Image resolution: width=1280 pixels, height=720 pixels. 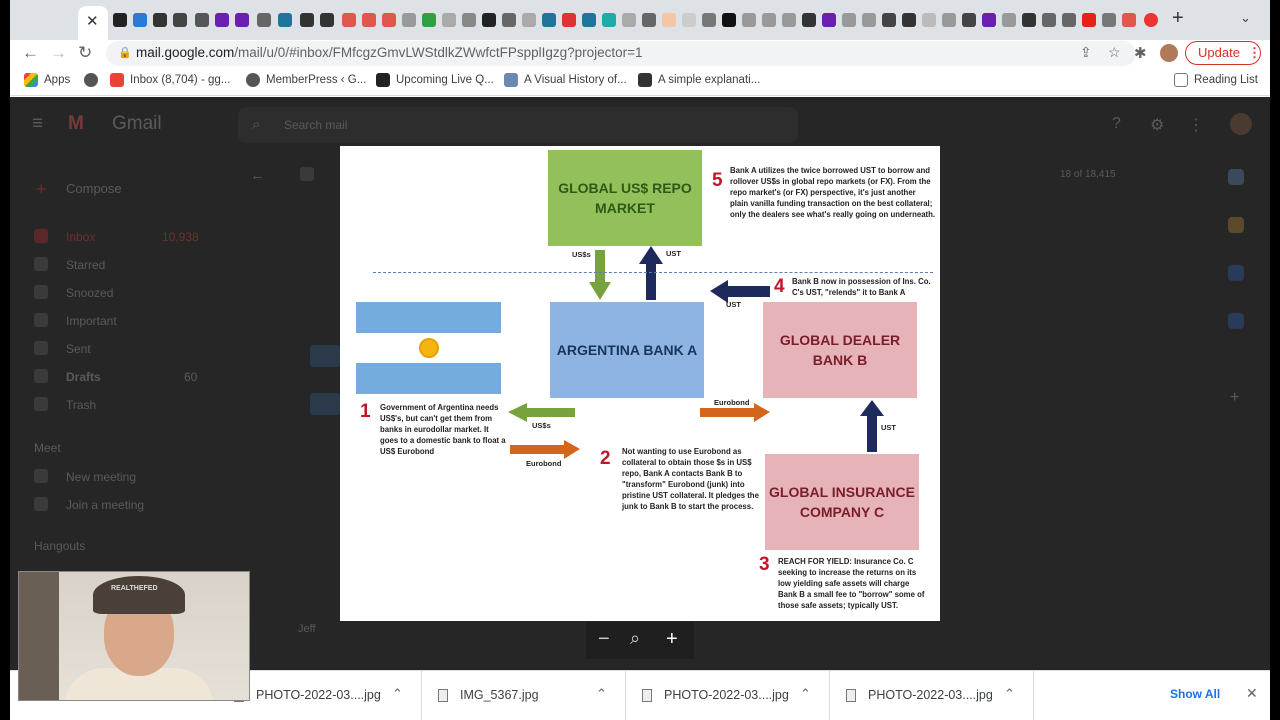 I want to click on show-all-button: Show All, so click(x=1195, y=694).